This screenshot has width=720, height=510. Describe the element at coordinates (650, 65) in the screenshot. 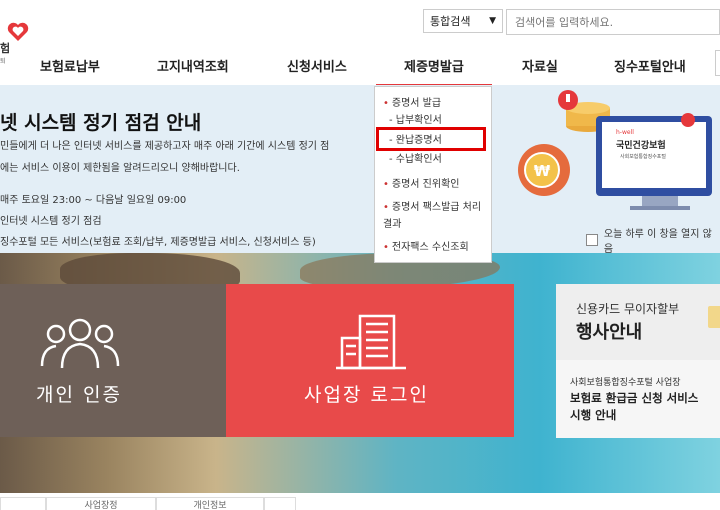

I see `nav-item-portal-guide: 징수포털안내` at that location.